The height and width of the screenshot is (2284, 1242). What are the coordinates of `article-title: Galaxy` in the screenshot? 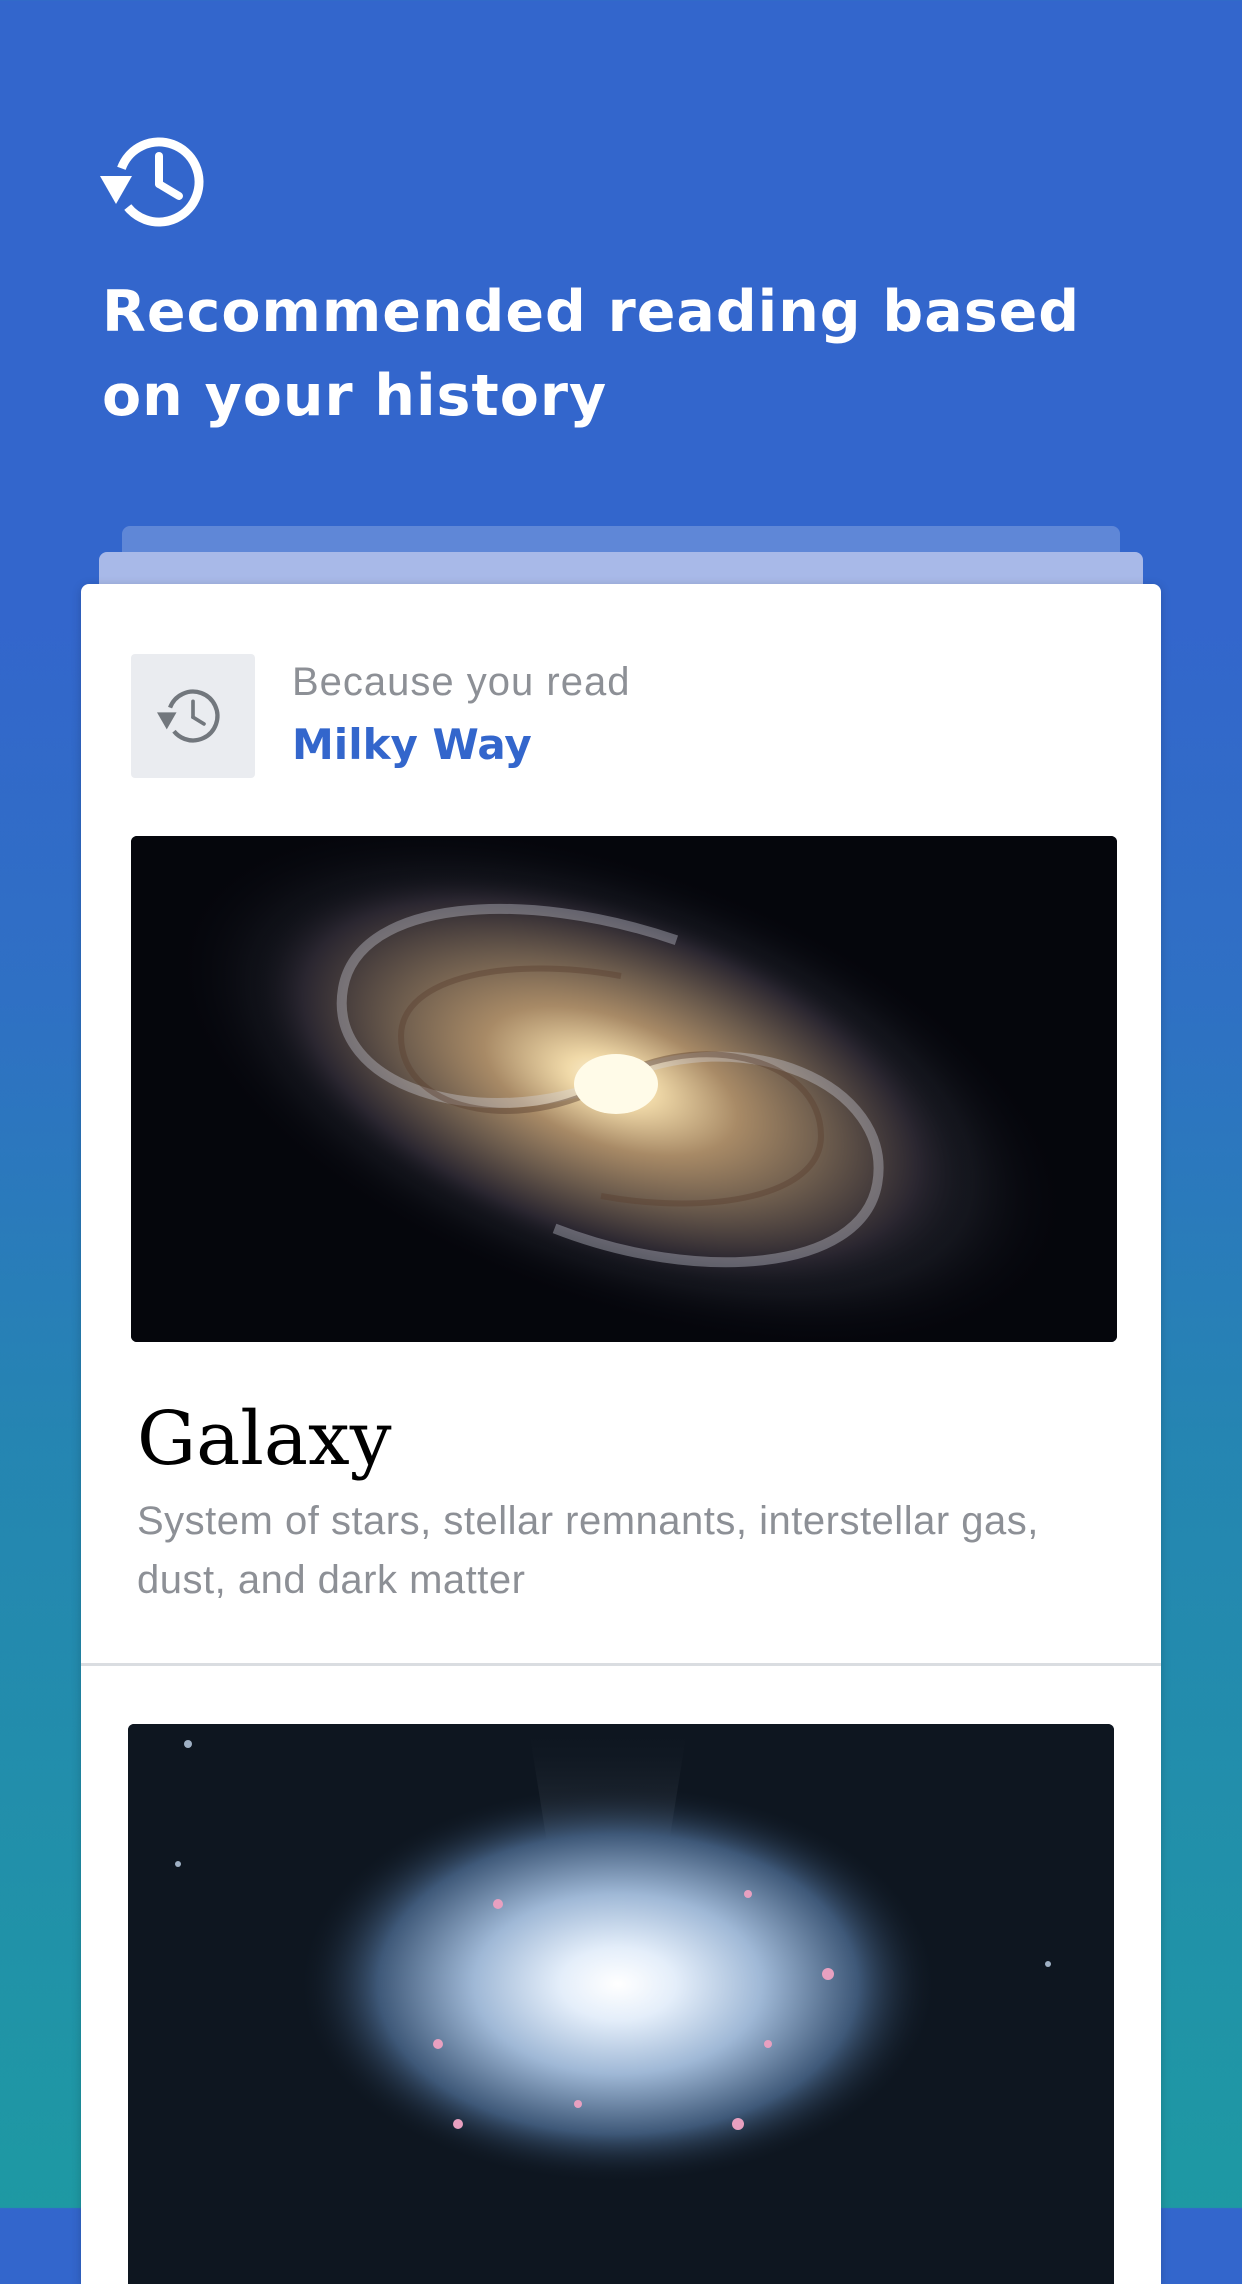 It's located at (264, 1439).